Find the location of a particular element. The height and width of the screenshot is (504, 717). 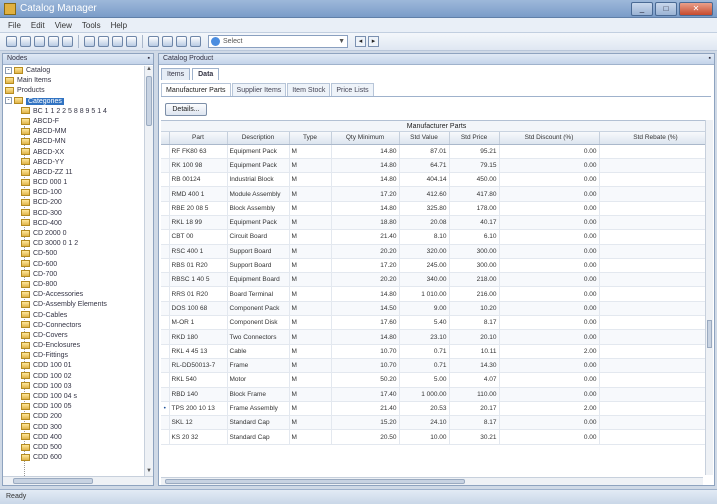

menu-file: File is located at coordinates (14, 25).